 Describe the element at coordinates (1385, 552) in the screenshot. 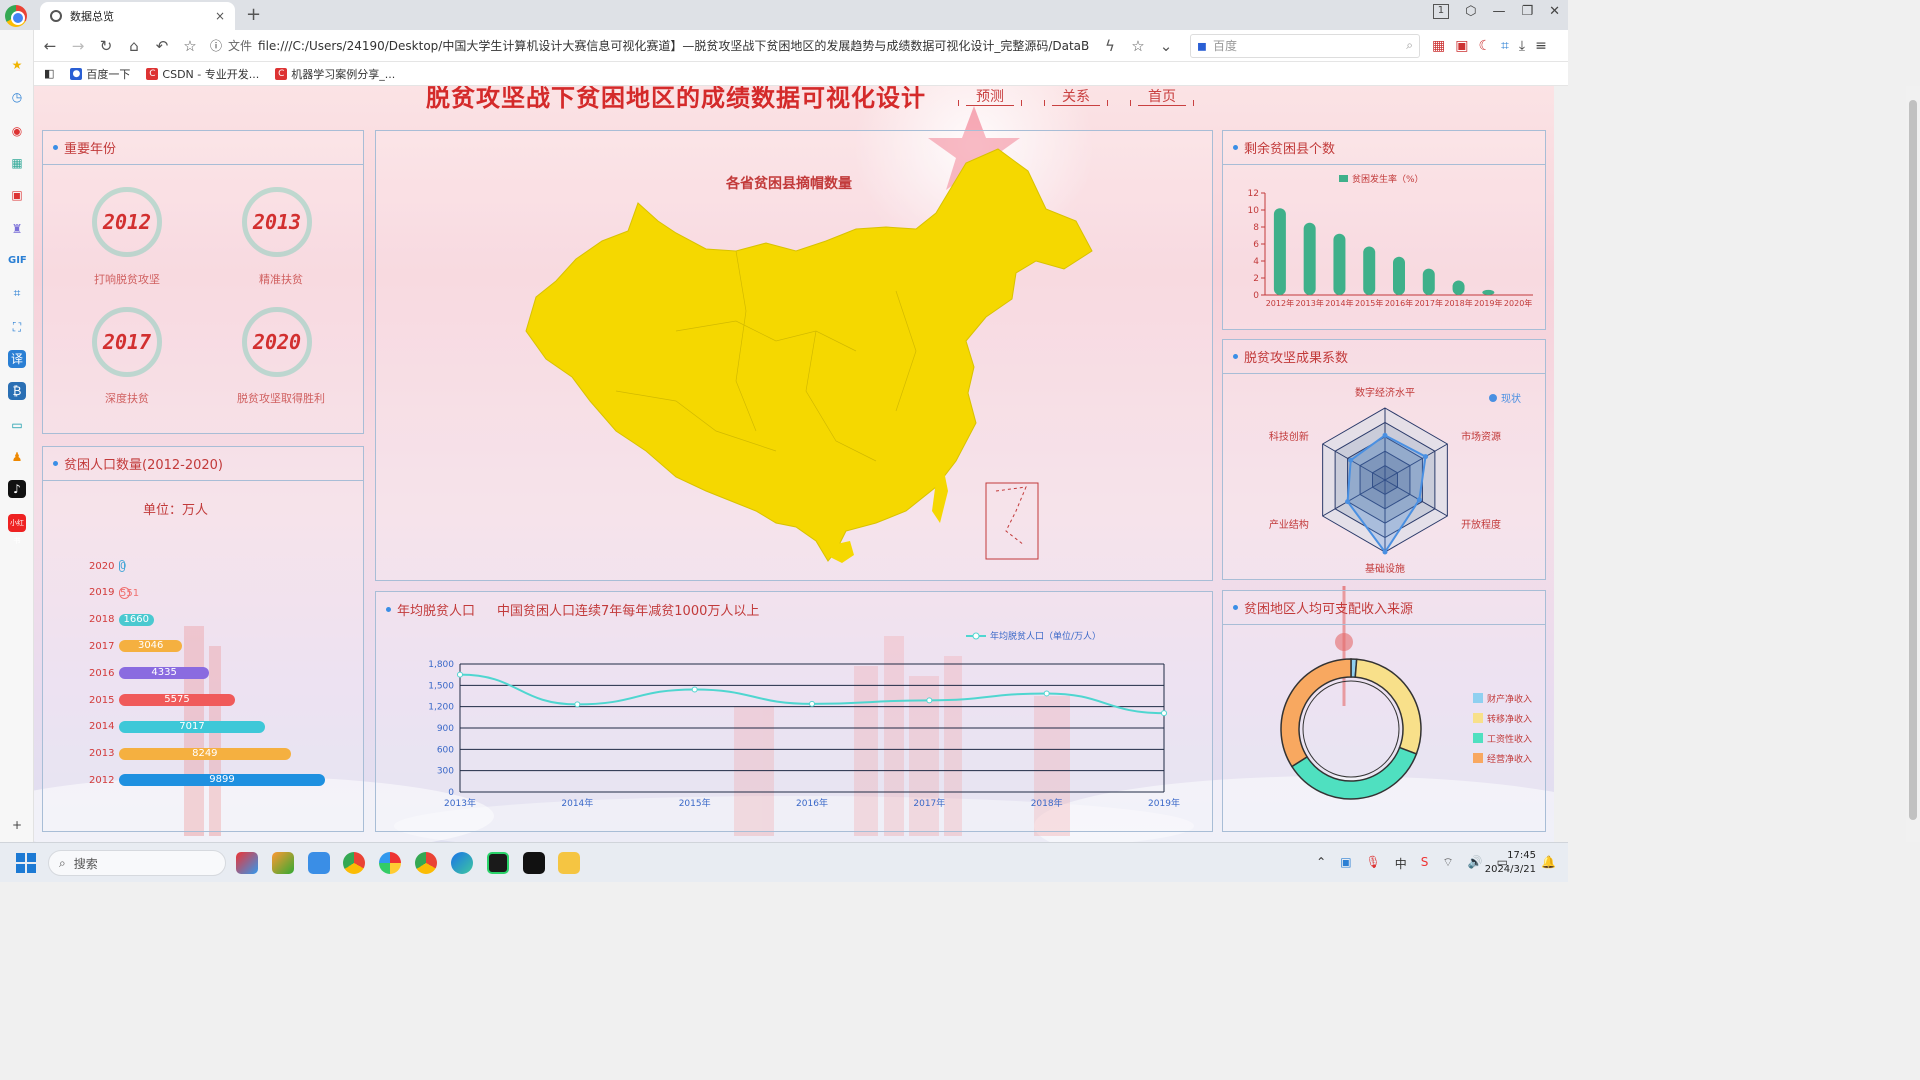

I see `radar-point` at that location.